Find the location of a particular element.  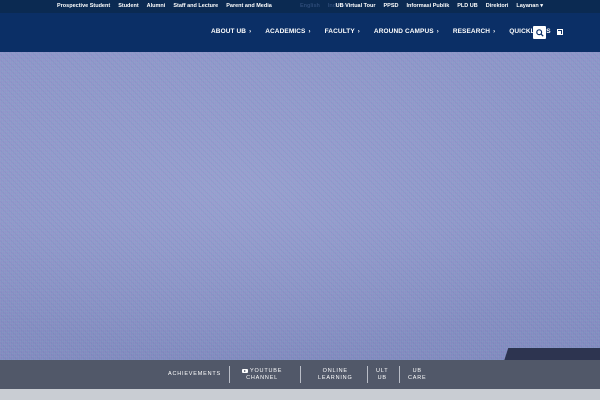

link-informasi-publik: Informasi Publik is located at coordinates (427, 6).